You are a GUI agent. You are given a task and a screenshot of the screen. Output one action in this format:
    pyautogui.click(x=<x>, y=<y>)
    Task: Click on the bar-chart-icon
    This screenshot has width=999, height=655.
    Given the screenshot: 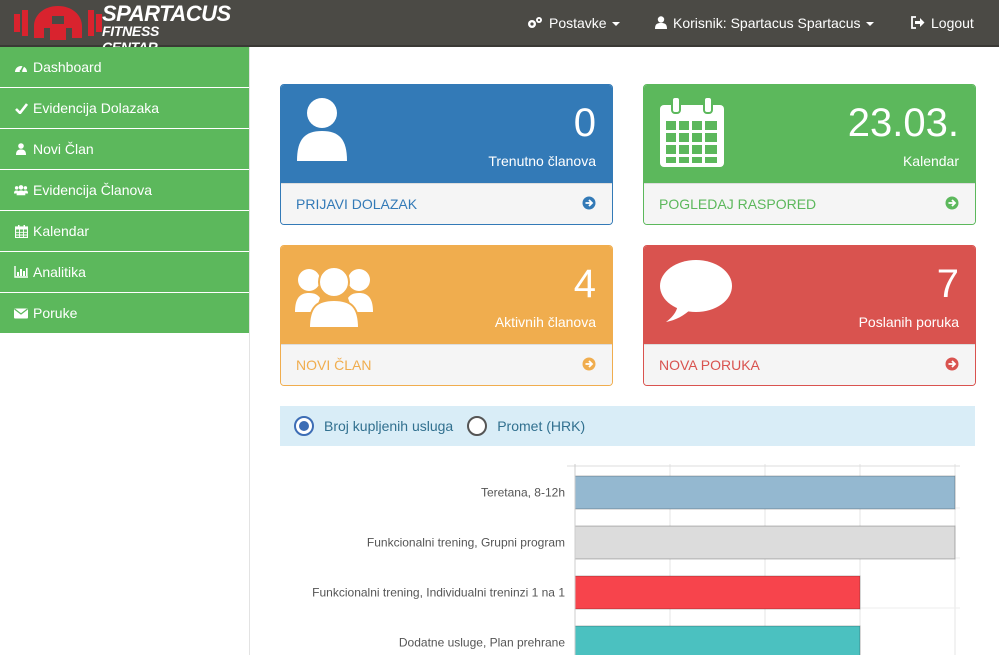 What is the action you would take?
    pyautogui.click(x=21, y=272)
    